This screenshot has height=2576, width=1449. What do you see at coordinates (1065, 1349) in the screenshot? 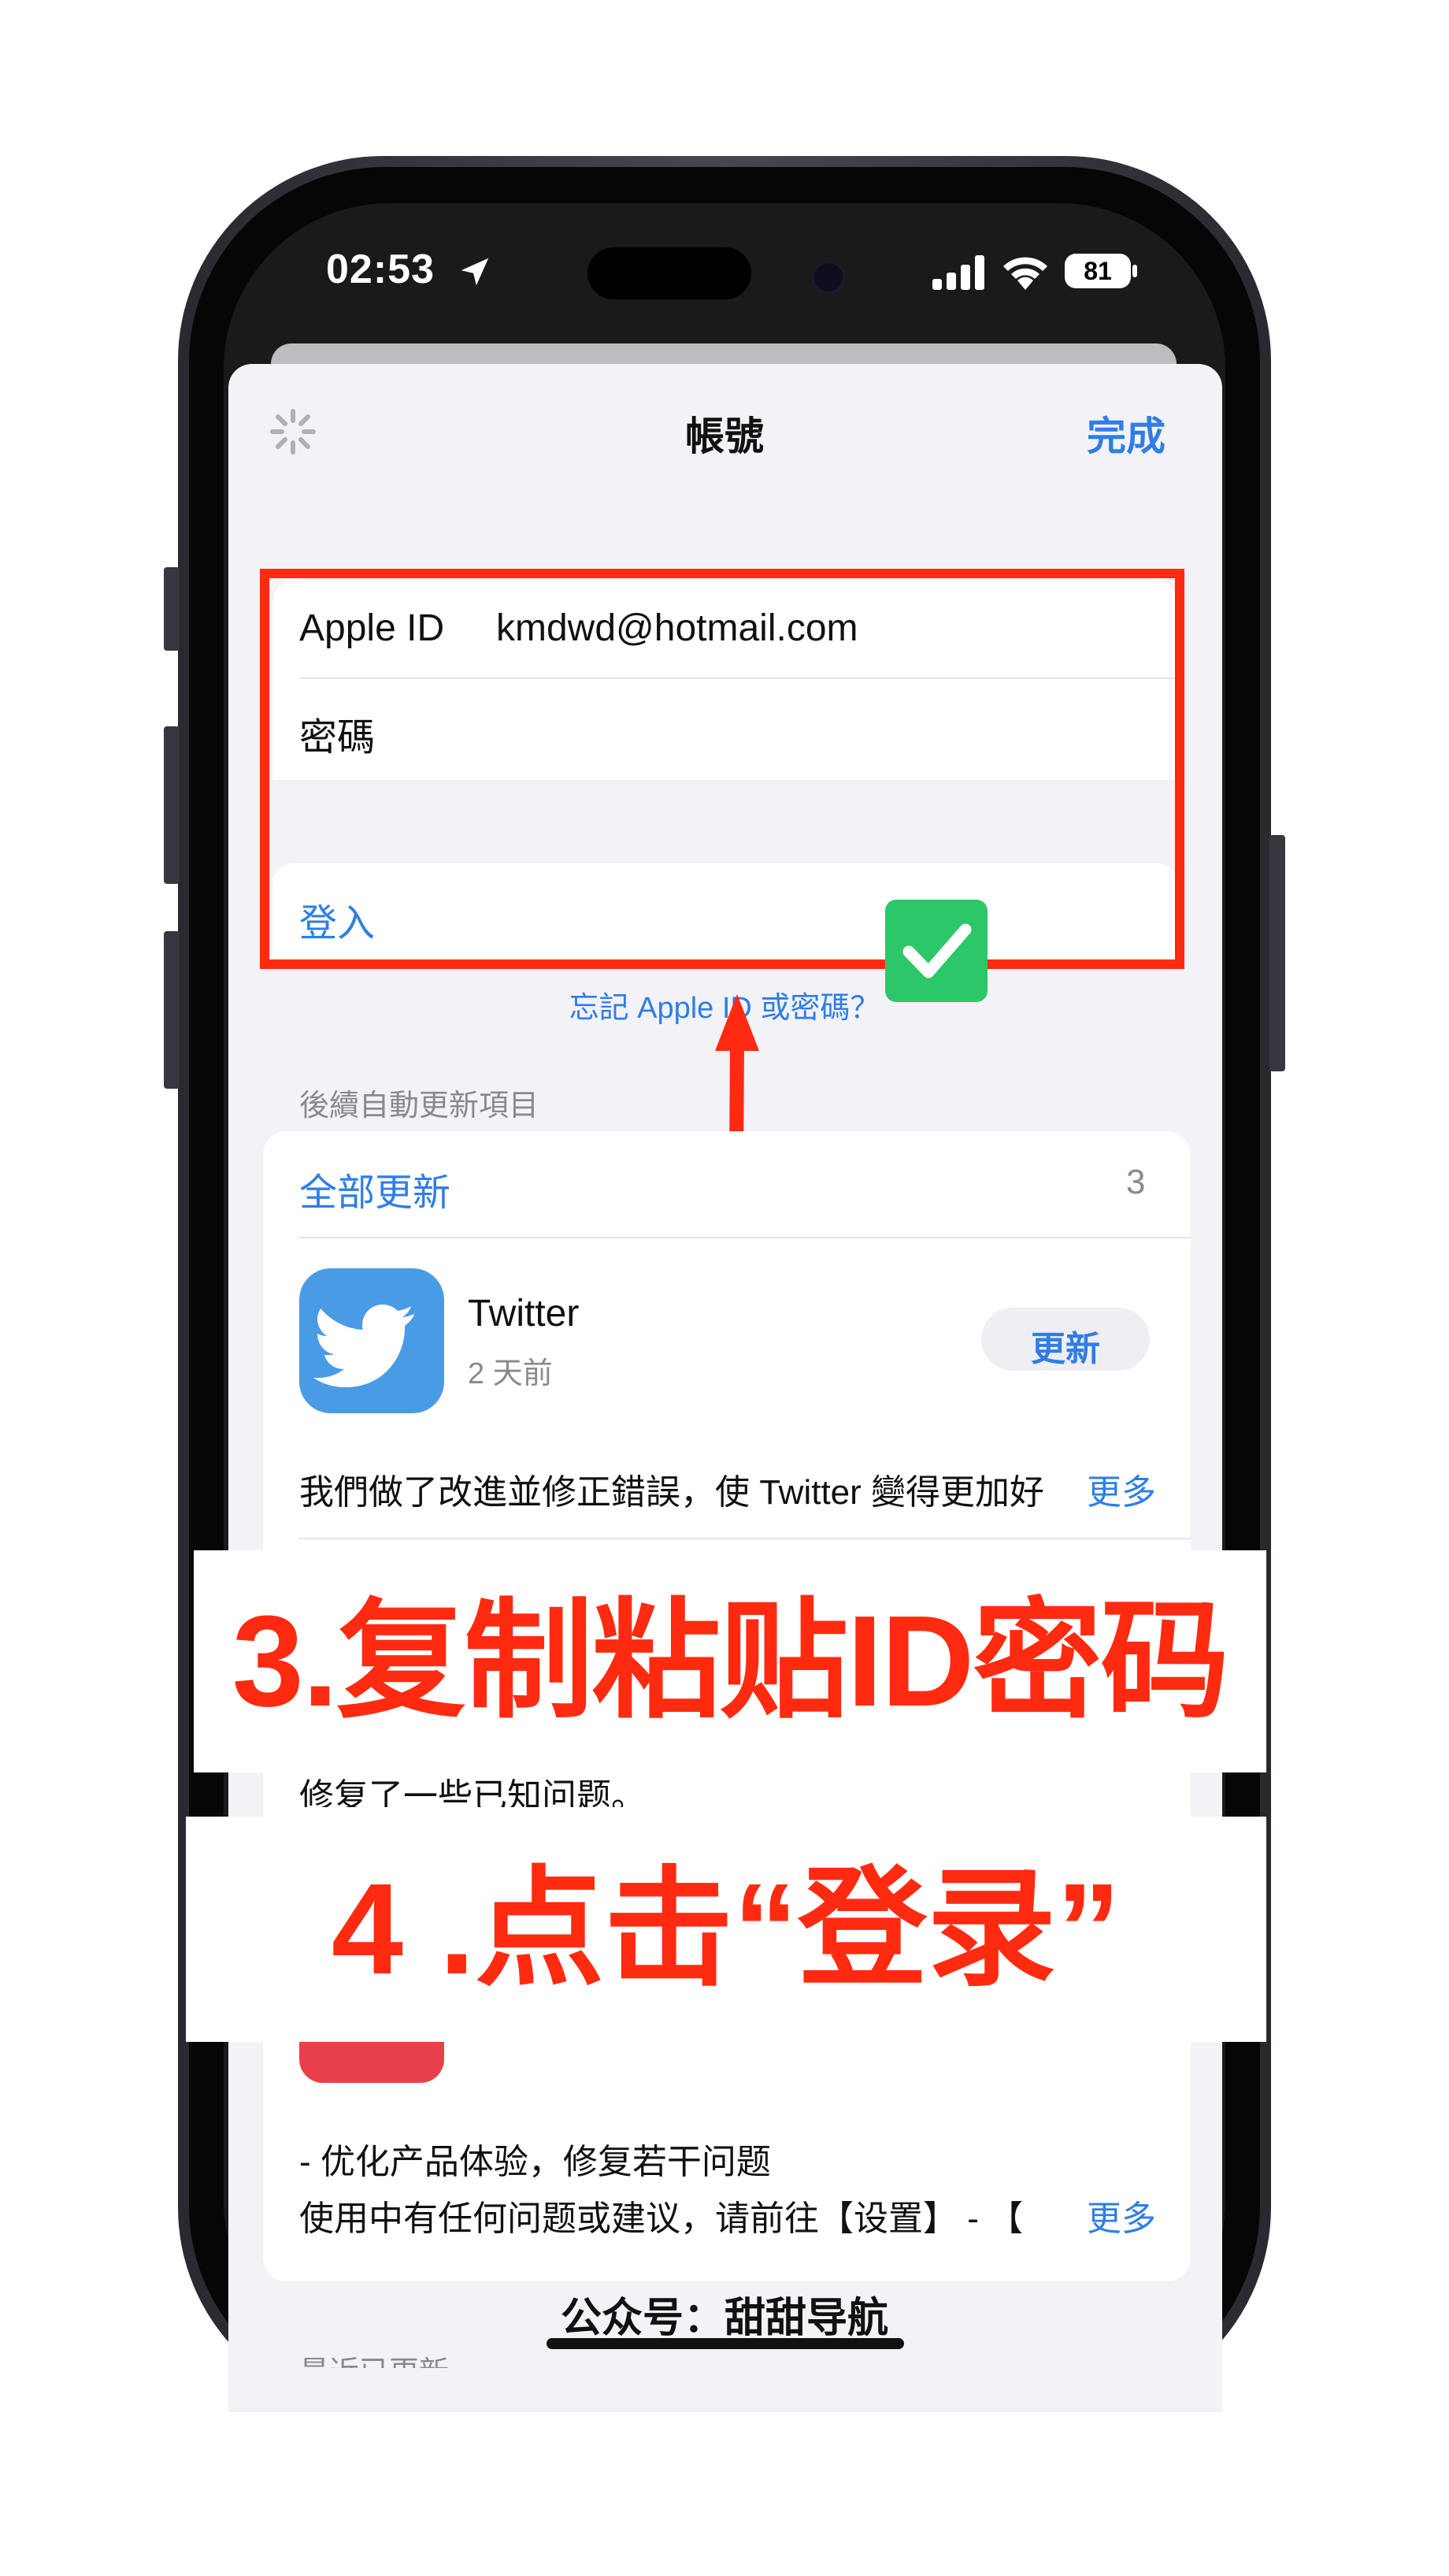
I see `update-button-label: 更新` at bounding box center [1065, 1349].